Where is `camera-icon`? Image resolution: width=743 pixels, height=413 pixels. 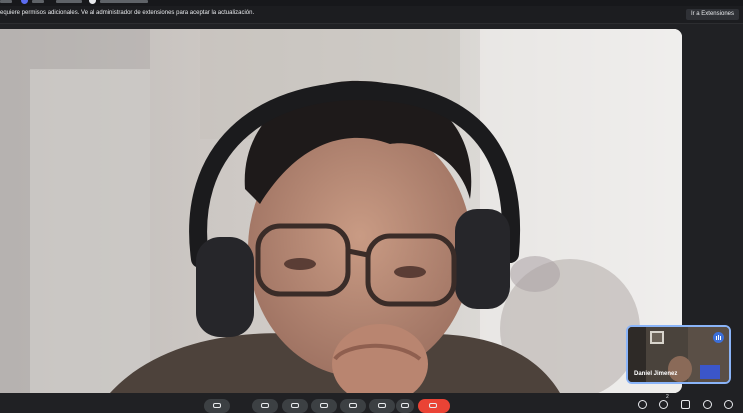 camera-icon is located at coordinates (265, 405).